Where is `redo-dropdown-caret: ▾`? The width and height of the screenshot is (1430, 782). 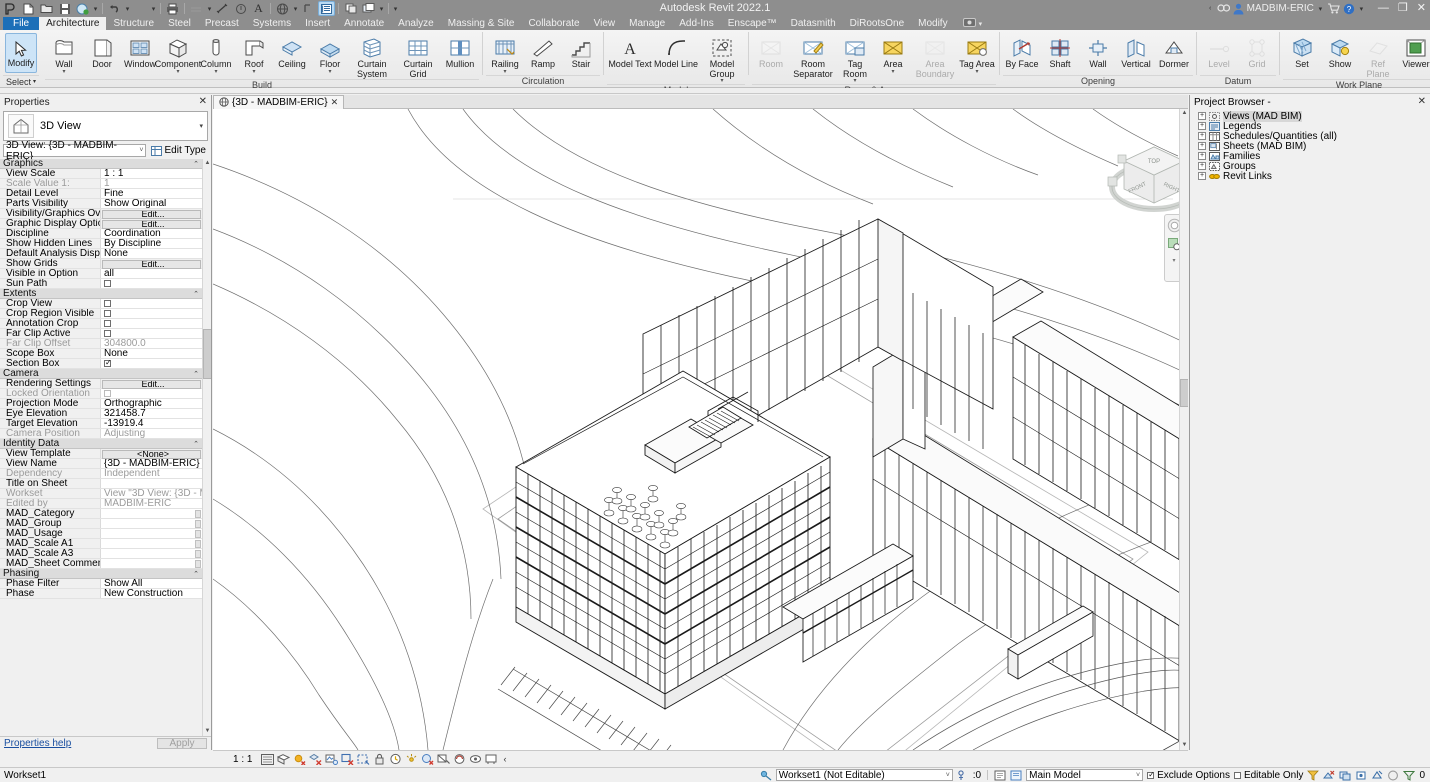
redo-dropdown-caret: ▾ is located at coordinates (153, 9).